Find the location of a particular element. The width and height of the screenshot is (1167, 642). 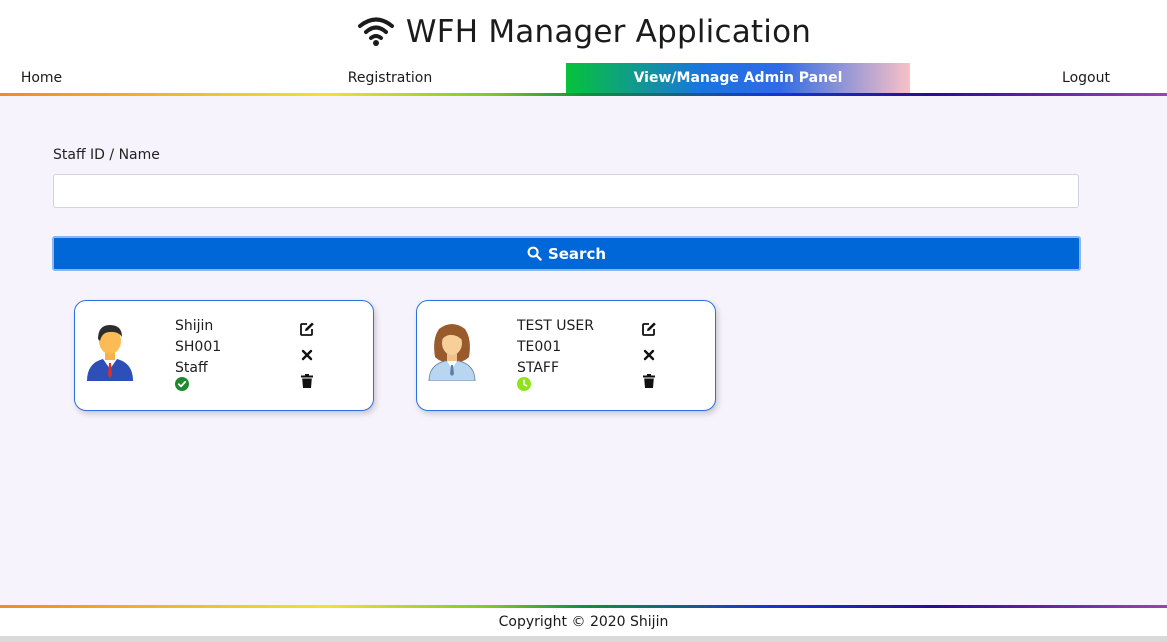

bottom-bar is located at coordinates (583, 639).